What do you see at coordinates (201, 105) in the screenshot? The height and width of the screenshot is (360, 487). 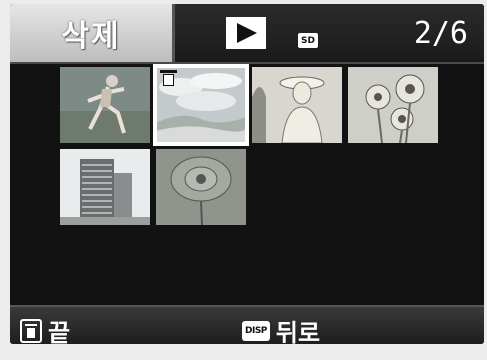 I see `thumb-clouds-landscape` at bounding box center [201, 105].